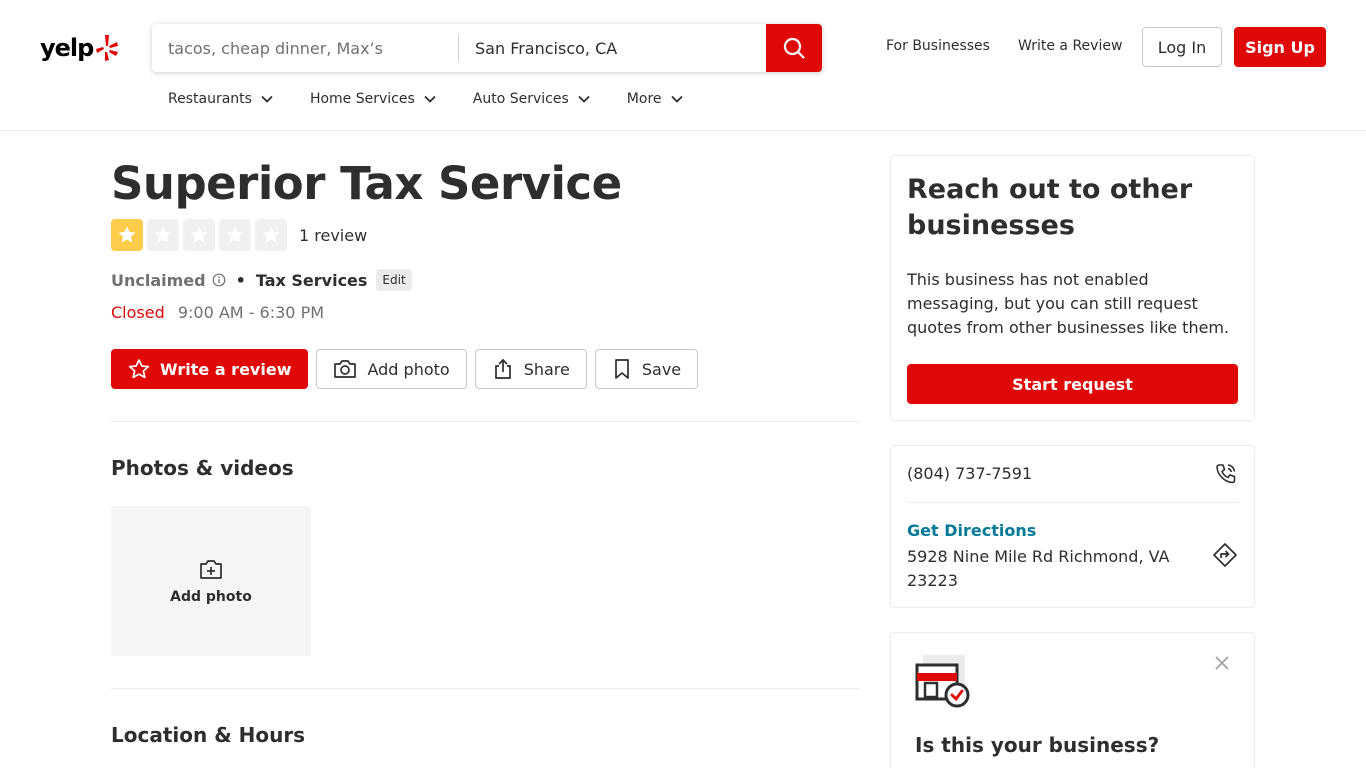  Describe the element at coordinates (502, 368) in the screenshot. I see `share-icon` at that location.